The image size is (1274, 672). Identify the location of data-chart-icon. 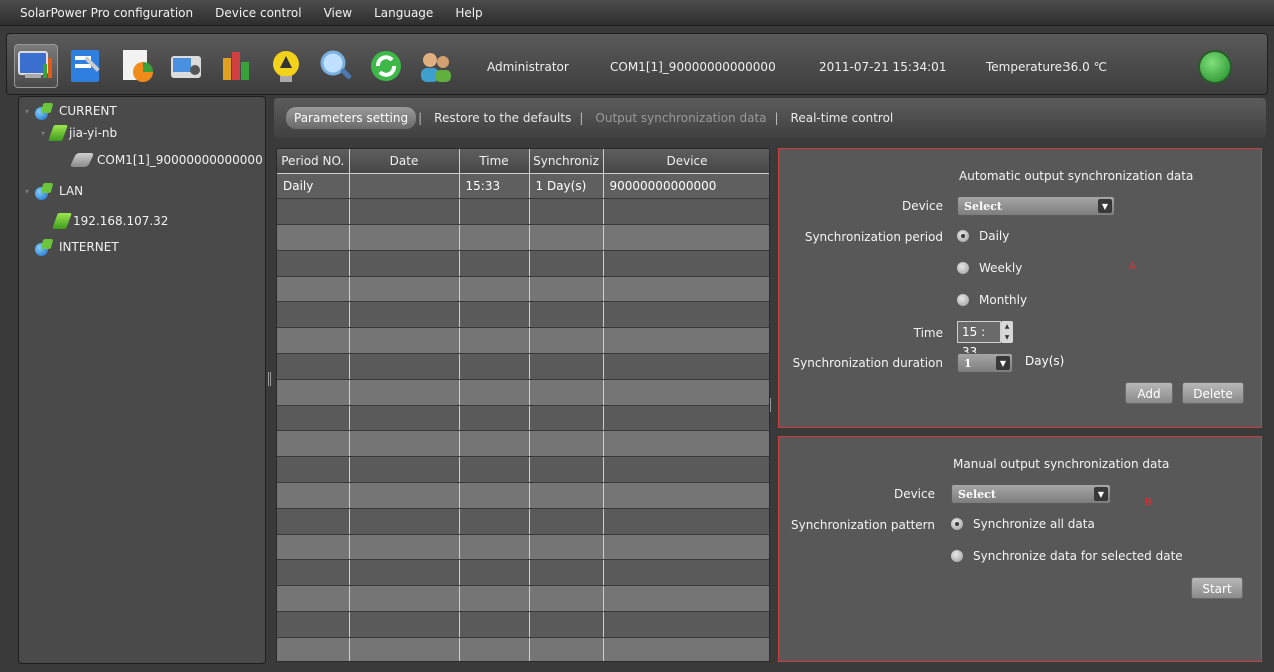
(236, 66).